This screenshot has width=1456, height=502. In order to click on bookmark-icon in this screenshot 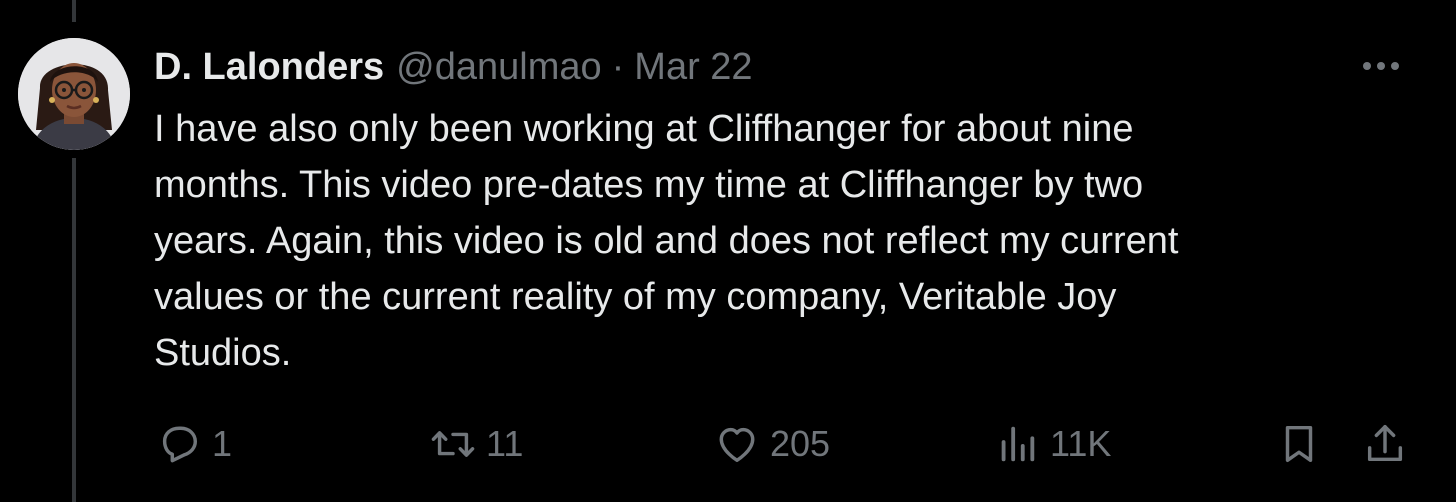, I will do `click(1299, 444)`.